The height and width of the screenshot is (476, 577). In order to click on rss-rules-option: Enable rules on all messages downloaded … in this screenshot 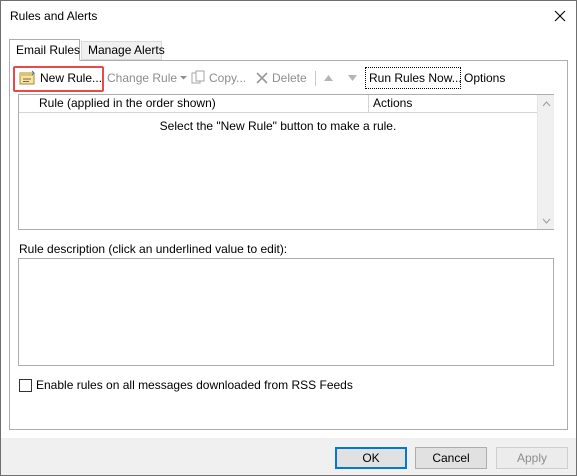, I will do `click(186, 385)`.